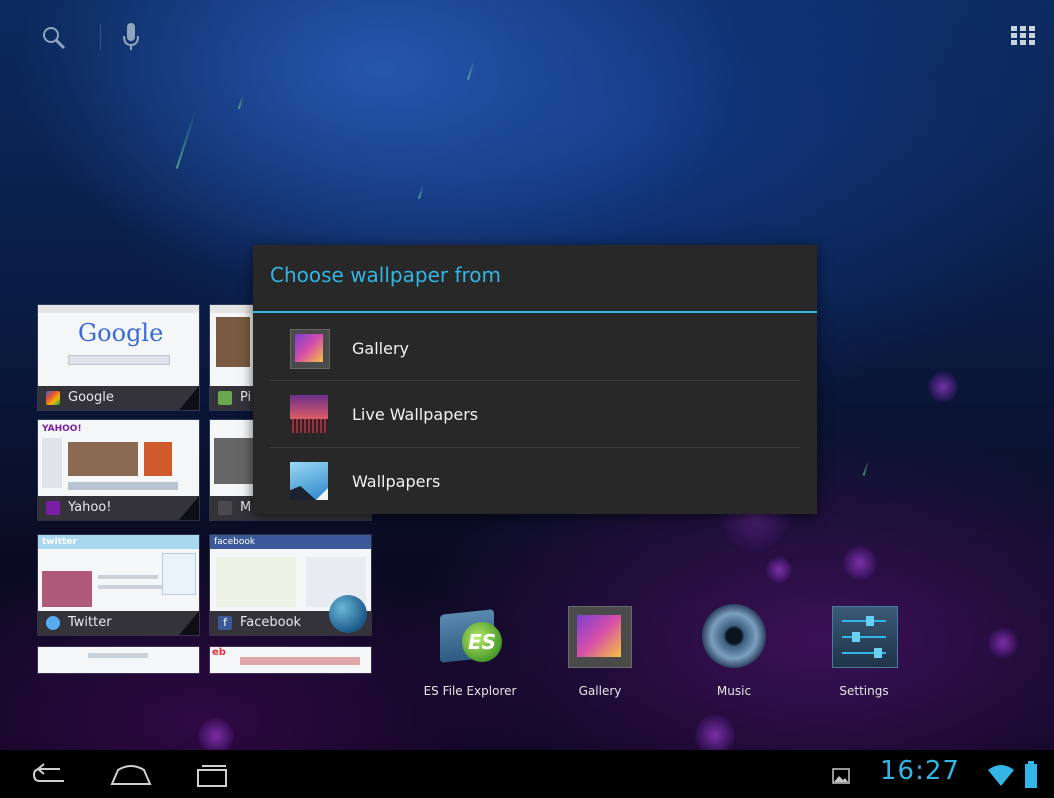 The image size is (1054, 798). I want to click on search-bar-divider, so click(100, 37).